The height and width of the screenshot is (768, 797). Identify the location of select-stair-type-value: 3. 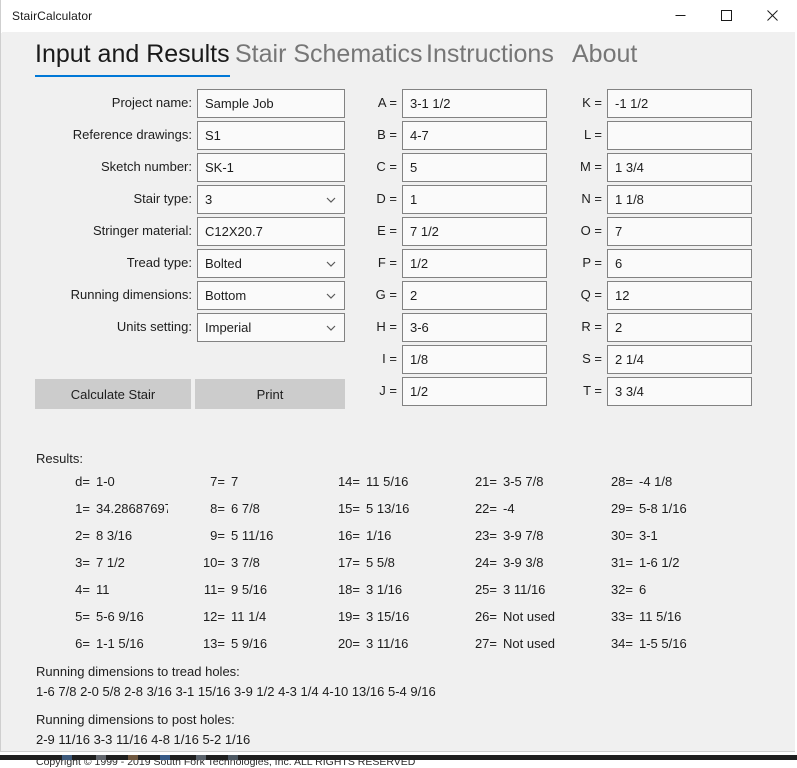
(209, 199).